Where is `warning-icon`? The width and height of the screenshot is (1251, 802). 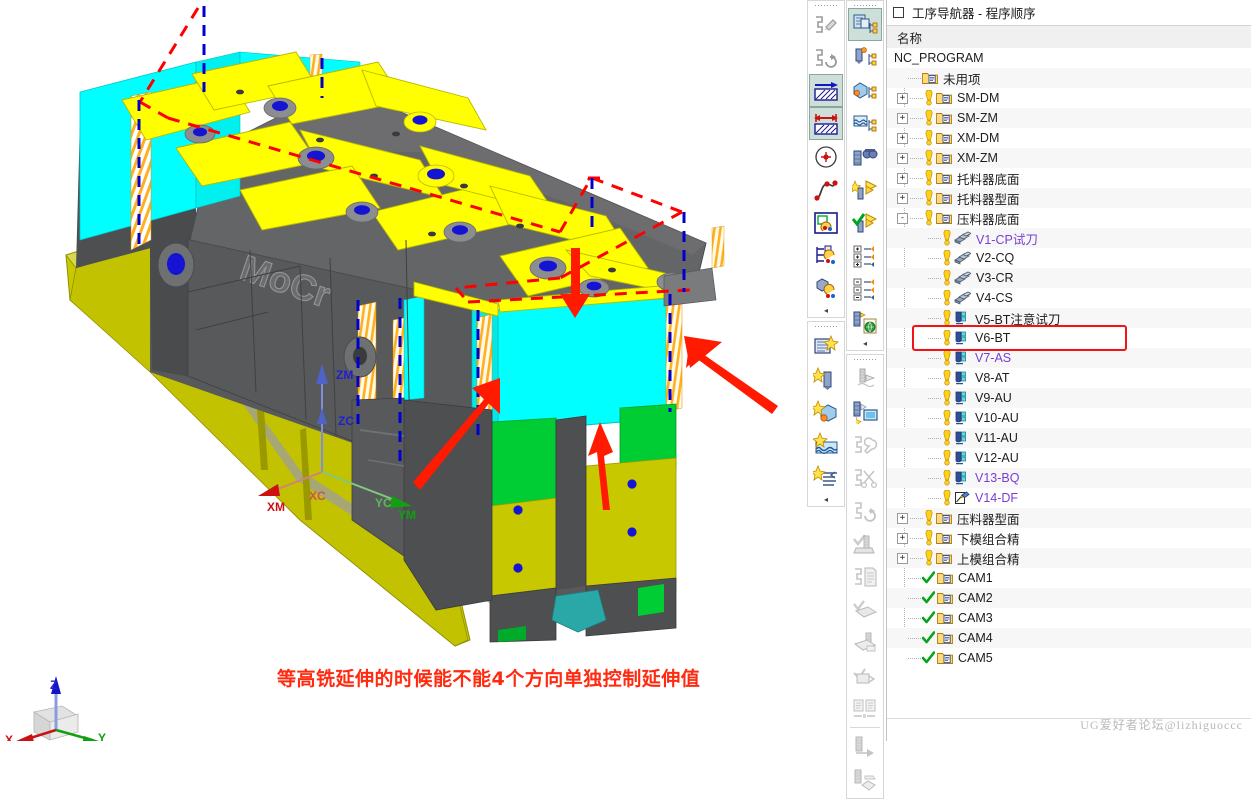 warning-icon is located at coordinates (929, 178).